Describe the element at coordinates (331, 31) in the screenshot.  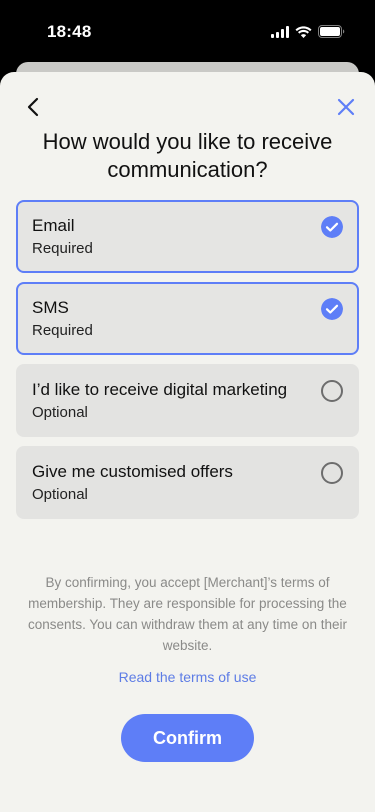
I see `battery-icon` at that location.